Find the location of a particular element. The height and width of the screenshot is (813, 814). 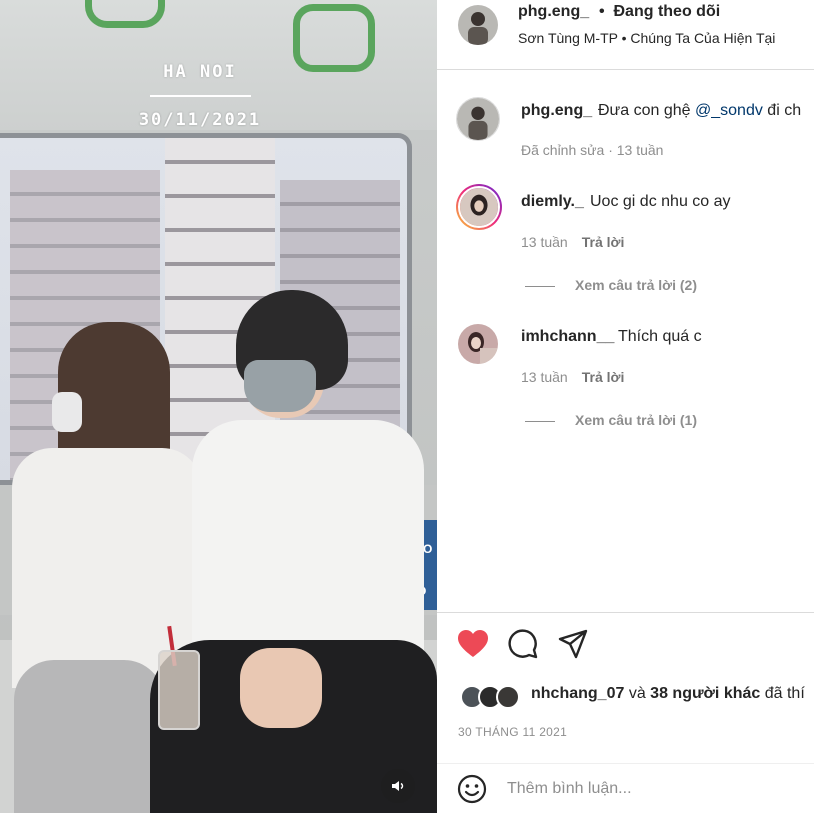

post-date: 30 THÁNG 11 2021 is located at coordinates (512, 732).